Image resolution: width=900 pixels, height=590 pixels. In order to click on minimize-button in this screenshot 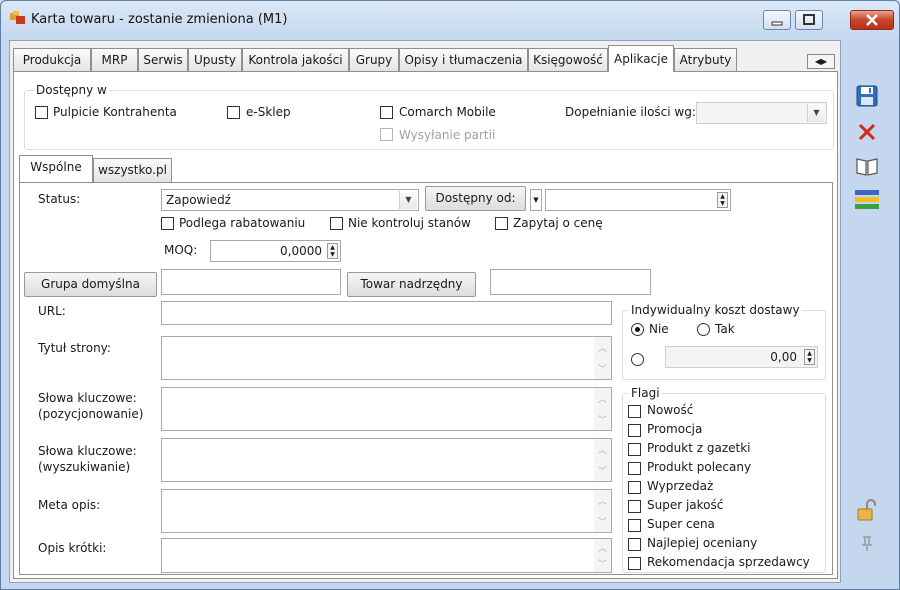, I will do `click(777, 20)`.